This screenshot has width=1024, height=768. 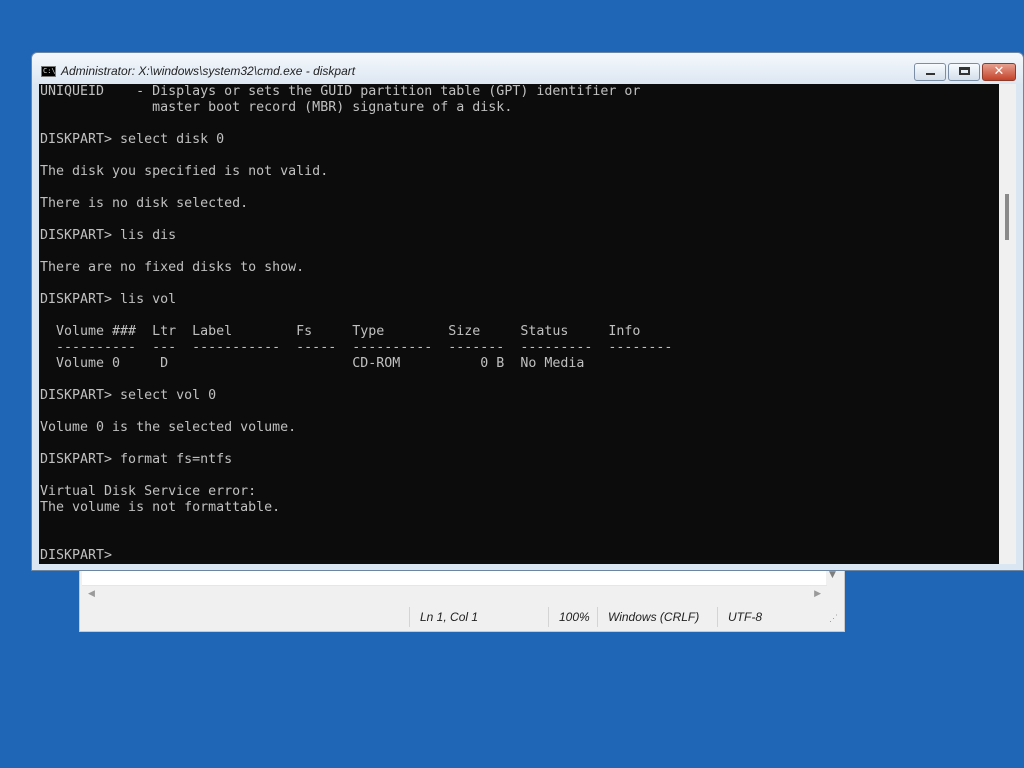 What do you see at coordinates (80, 555) in the screenshot?
I see `console-line: DISKPART>` at bounding box center [80, 555].